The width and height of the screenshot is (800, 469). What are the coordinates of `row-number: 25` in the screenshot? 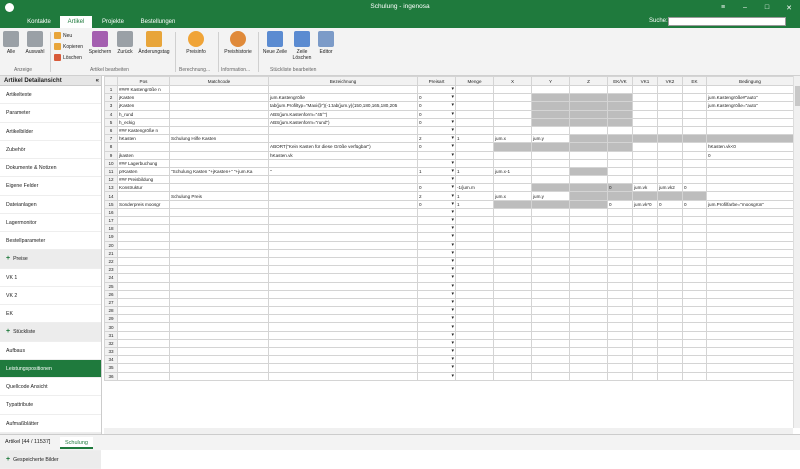 It's located at (111, 286).